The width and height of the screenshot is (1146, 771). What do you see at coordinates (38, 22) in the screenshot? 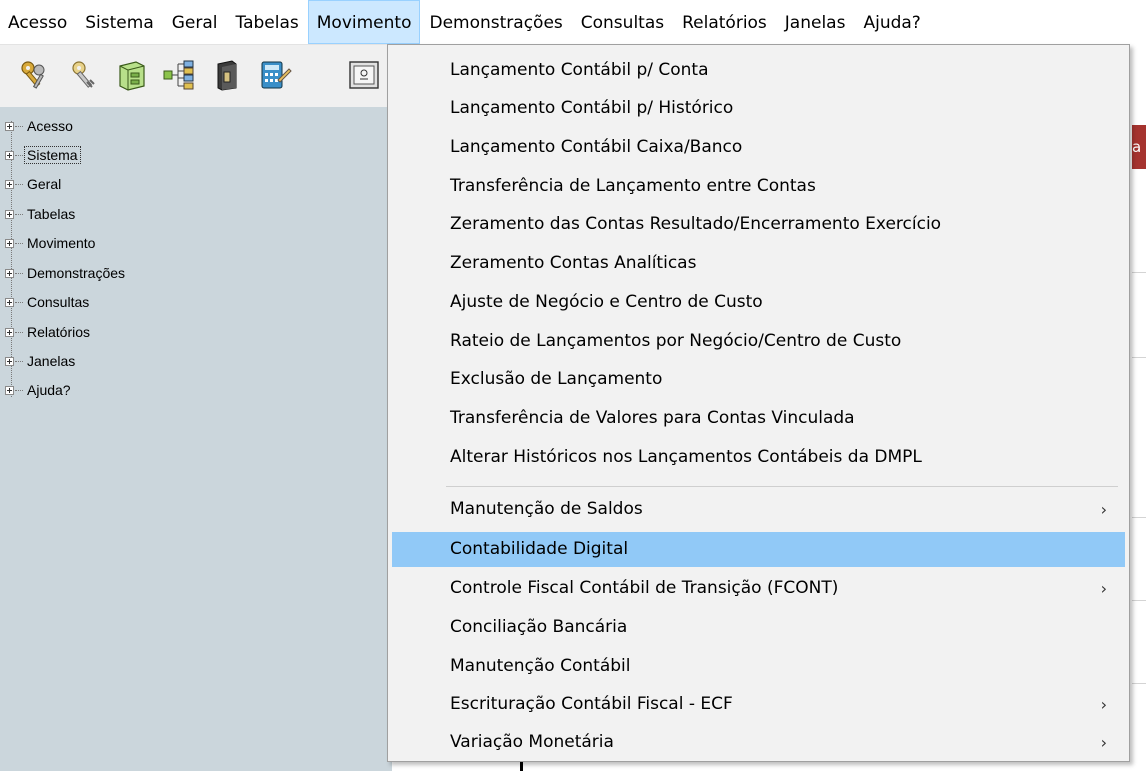
I see `menu-acesso: Acesso` at bounding box center [38, 22].